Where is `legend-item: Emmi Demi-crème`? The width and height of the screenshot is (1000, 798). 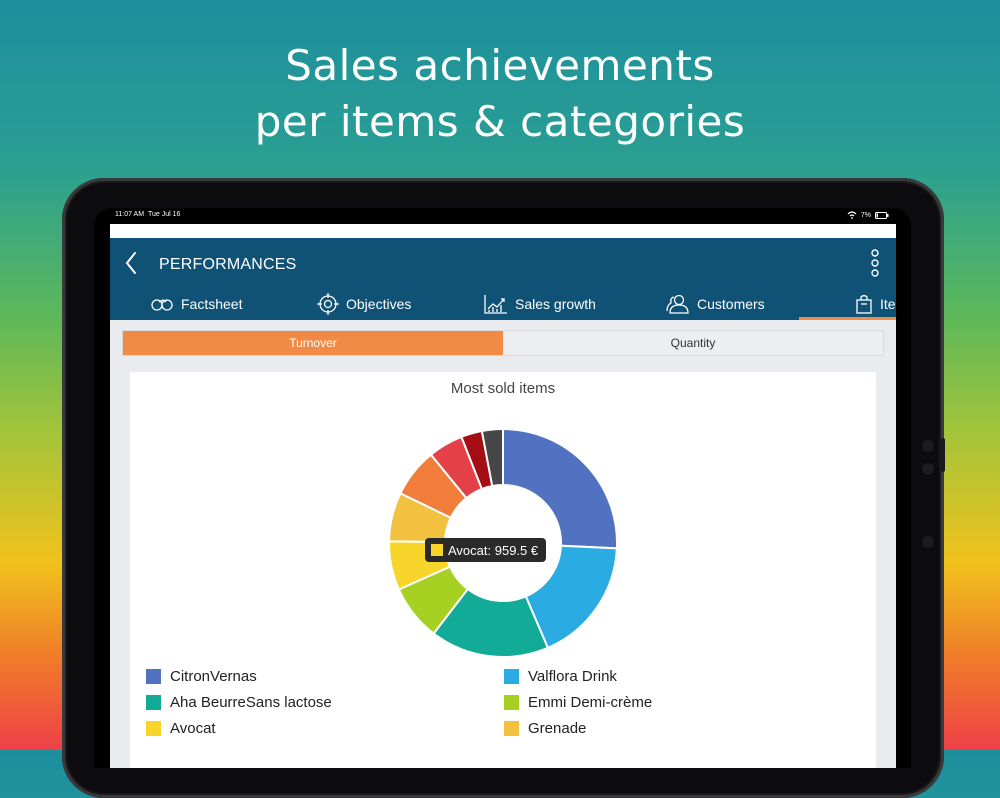
legend-item: Emmi Demi-crème is located at coordinates (578, 702).